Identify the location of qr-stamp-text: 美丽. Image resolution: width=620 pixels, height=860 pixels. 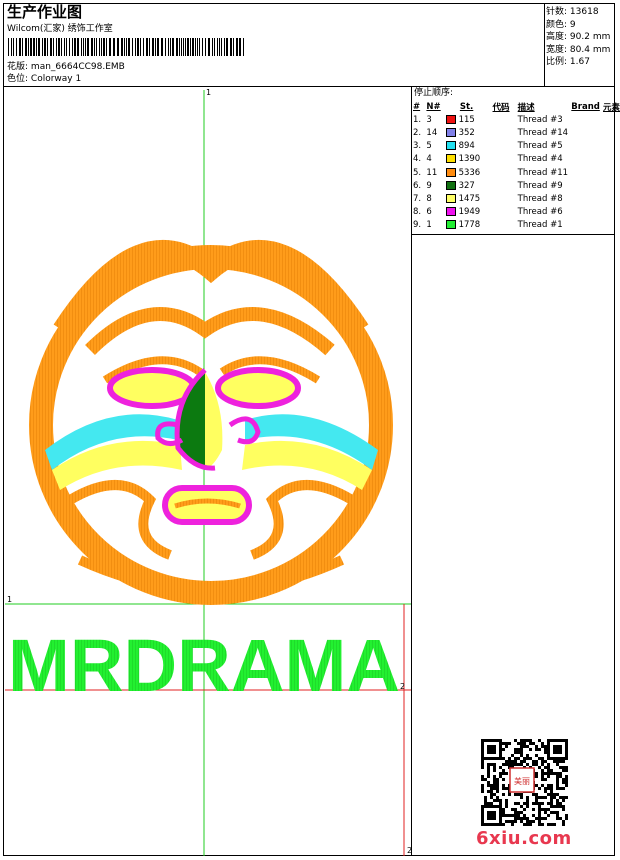
(522, 781).